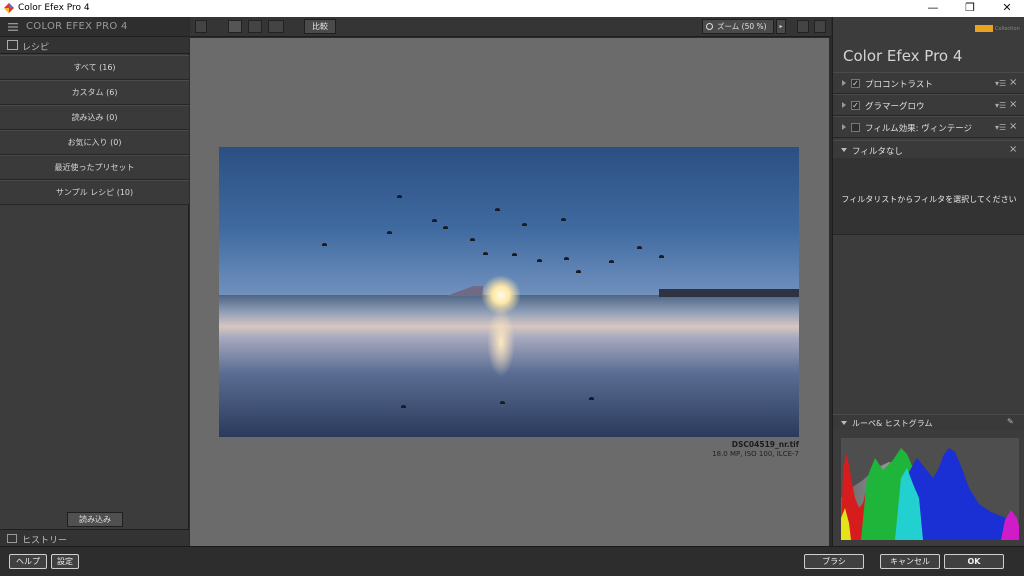  I want to click on filter-row-glamour-glow: ✓ グラマーグロウ ▾☰ ×, so click(928, 105).